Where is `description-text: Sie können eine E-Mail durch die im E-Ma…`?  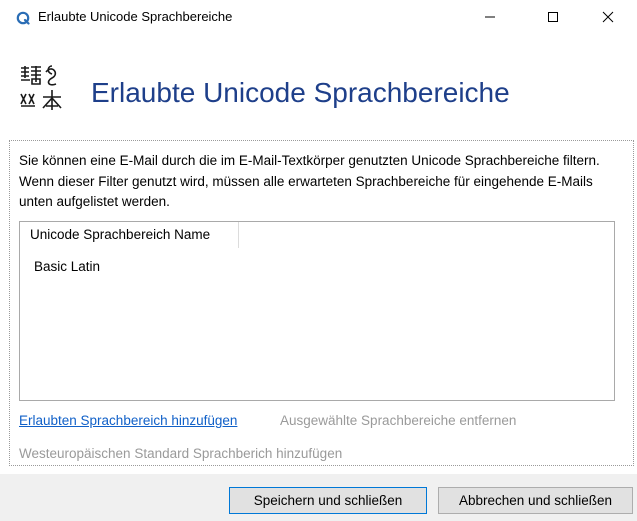 description-text: Sie können eine E-Mail durch die im E-Ma… is located at coordinates (309, 181).